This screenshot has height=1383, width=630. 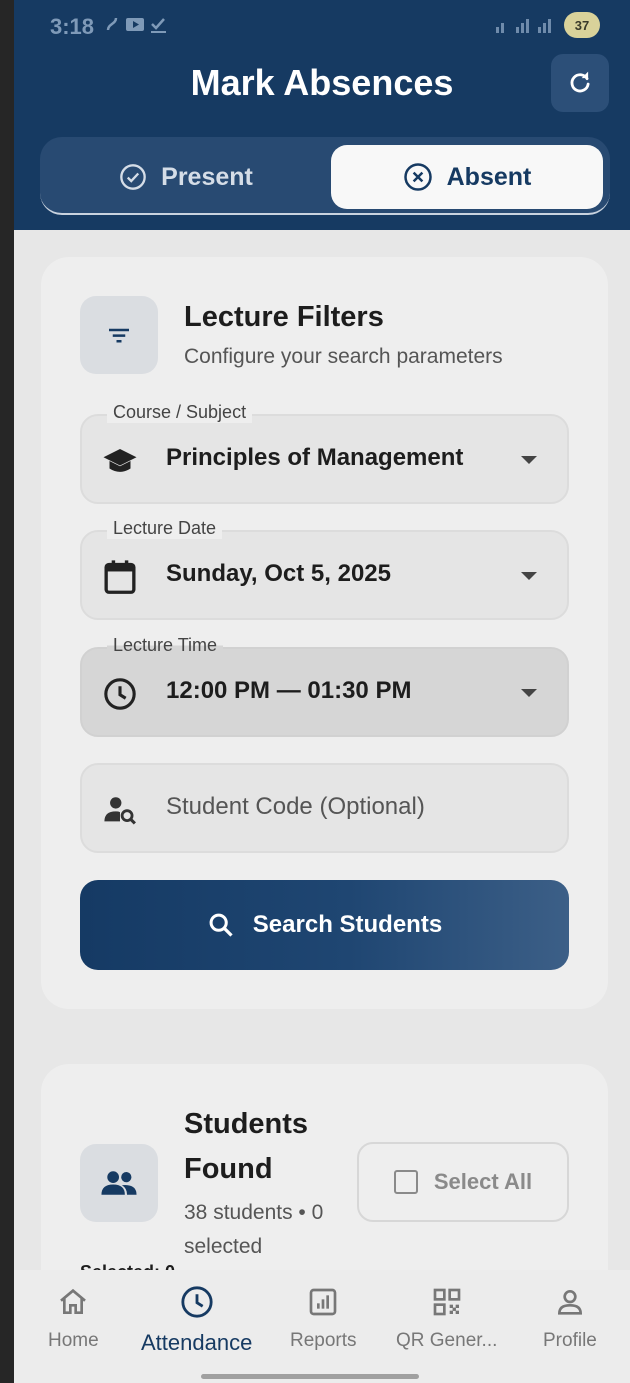 What do you see at coordinates (165, 645) in the screenshot?
I see `time-label: Lecture Time` at bounding box center [165, 645].